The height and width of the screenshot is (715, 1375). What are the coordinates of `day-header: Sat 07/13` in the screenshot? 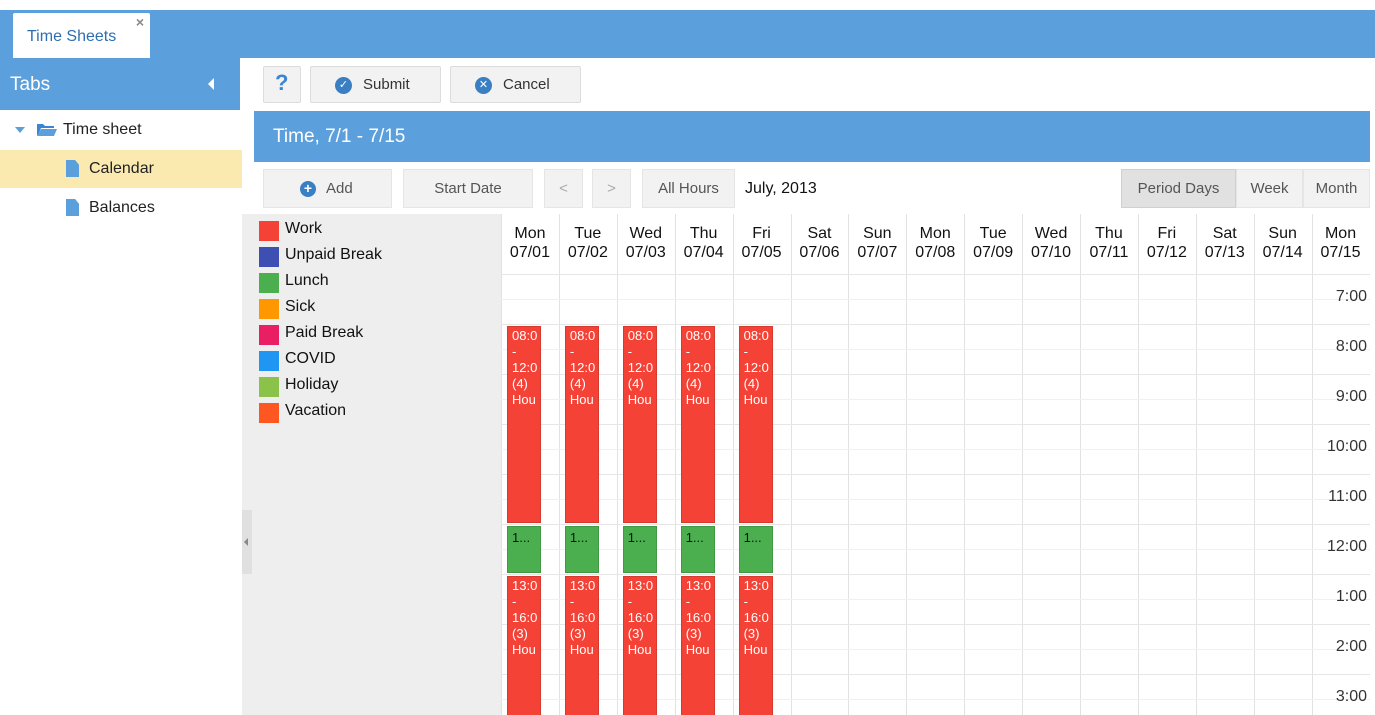 It's located at (1225, 243).